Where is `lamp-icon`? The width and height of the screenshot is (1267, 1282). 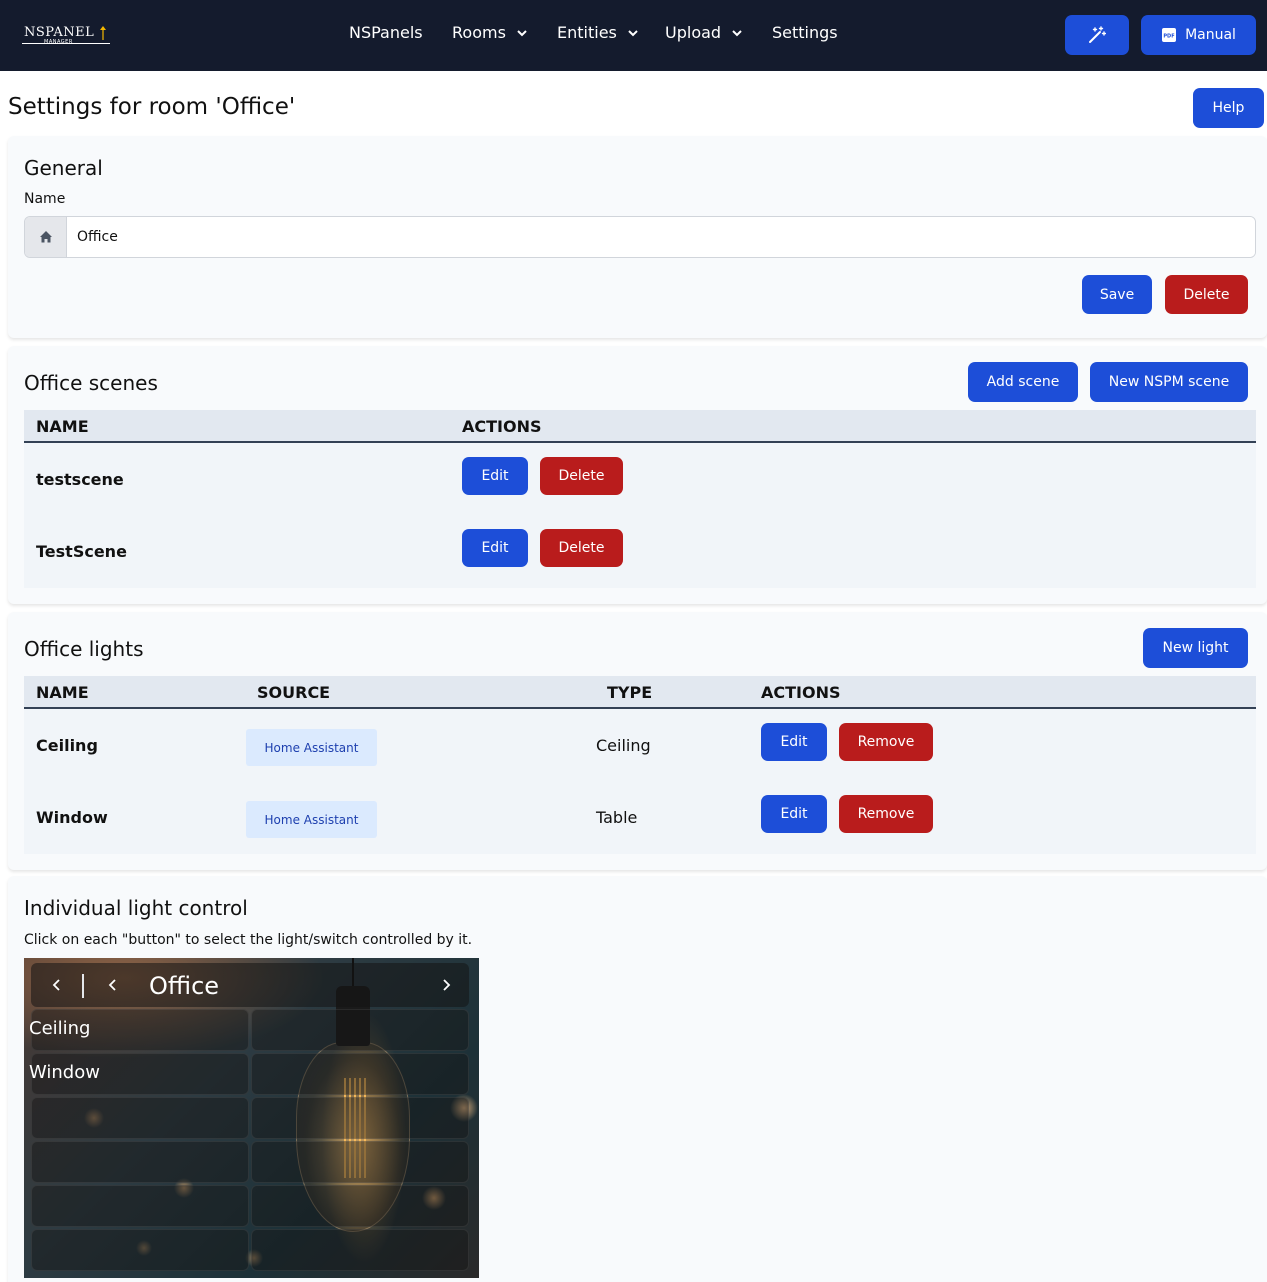 lamp-icon is located at coordinates (103, 33).